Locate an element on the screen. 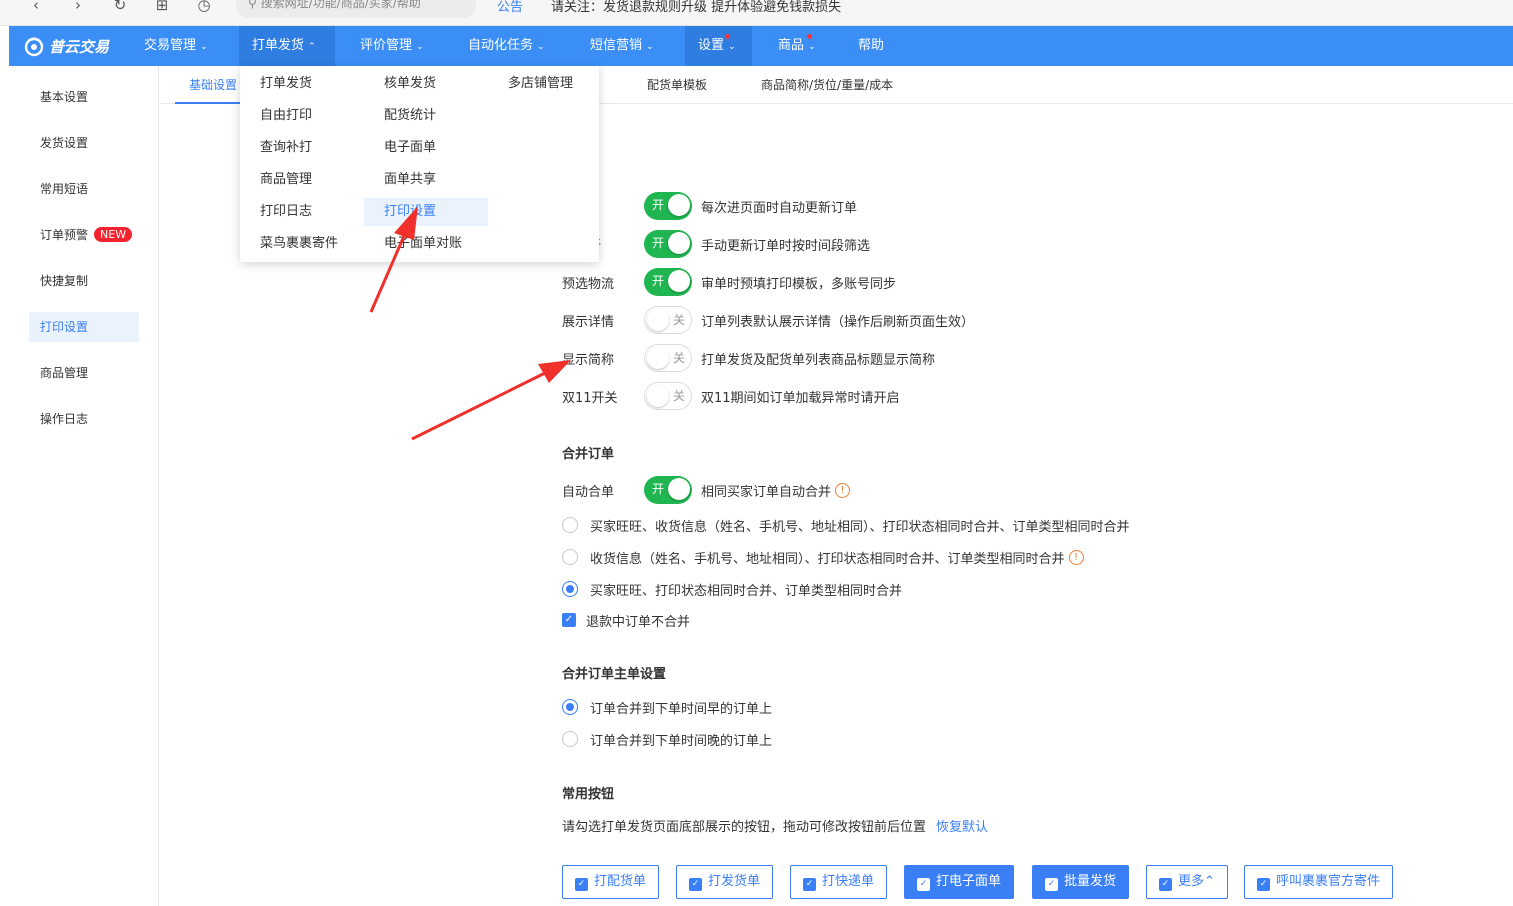 This screenshot has width=1513, height=906. setting-desc: 相同买家订单自动合并 is located at coordinates (766, 492).